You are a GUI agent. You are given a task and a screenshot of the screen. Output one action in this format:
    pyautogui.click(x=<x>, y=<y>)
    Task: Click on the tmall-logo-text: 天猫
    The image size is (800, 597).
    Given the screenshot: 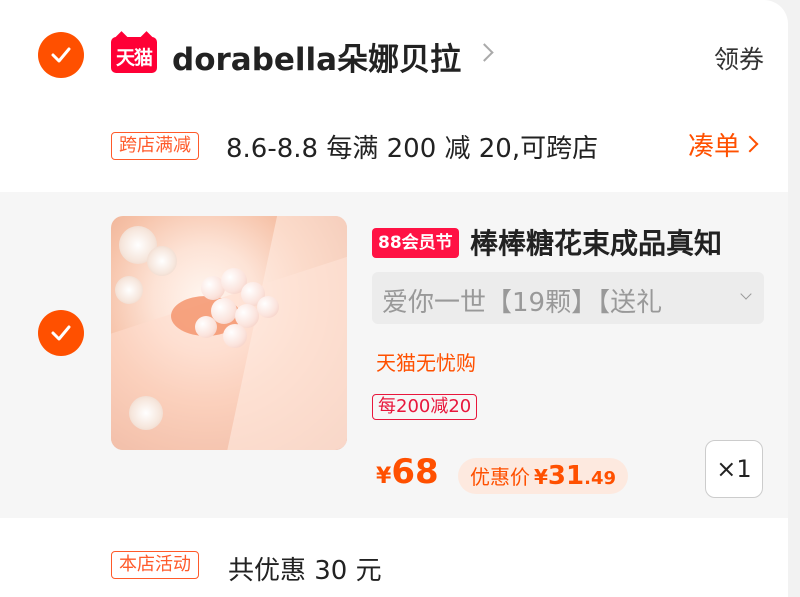 What is the action you would take?
    pyautogui.click(x=134, y=58)
    